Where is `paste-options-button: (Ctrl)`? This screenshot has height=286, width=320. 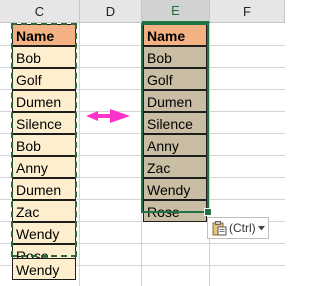
paste-options-button: (Ctrl) is located at coordinates (238, 228).